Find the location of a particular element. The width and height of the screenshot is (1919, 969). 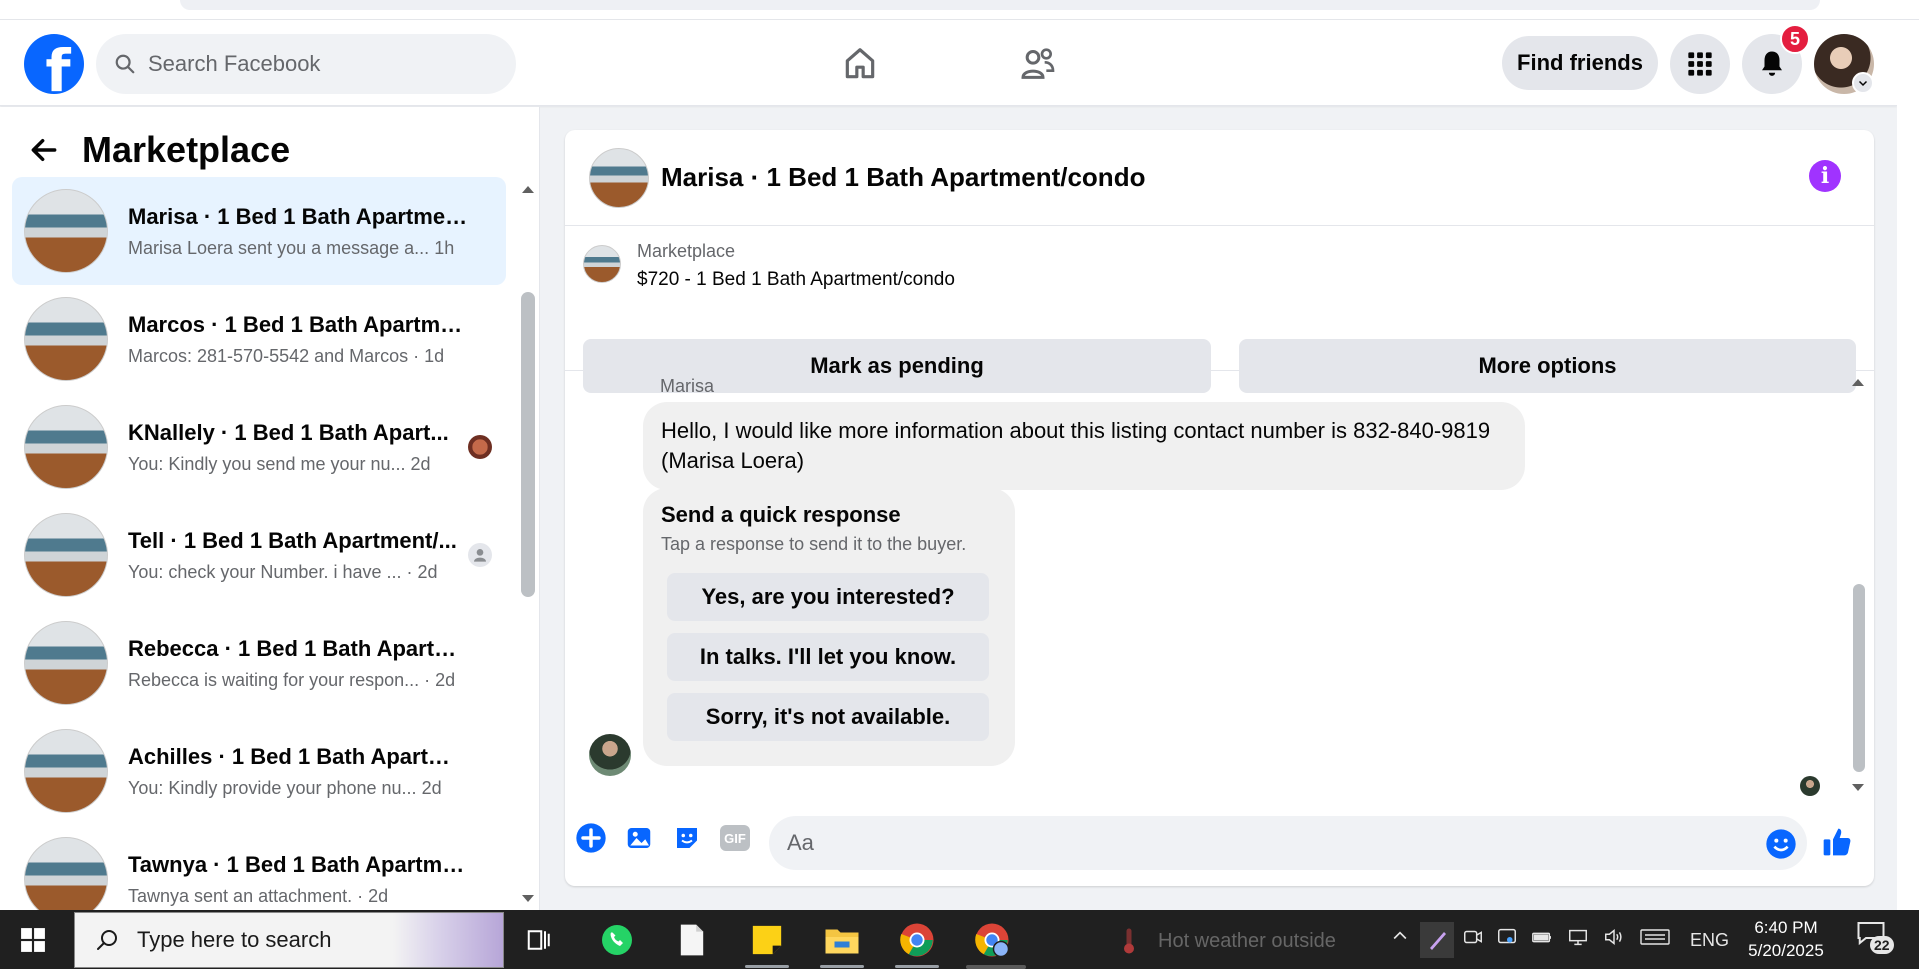

plus-circle-icon is located at coordinates (591, 838).